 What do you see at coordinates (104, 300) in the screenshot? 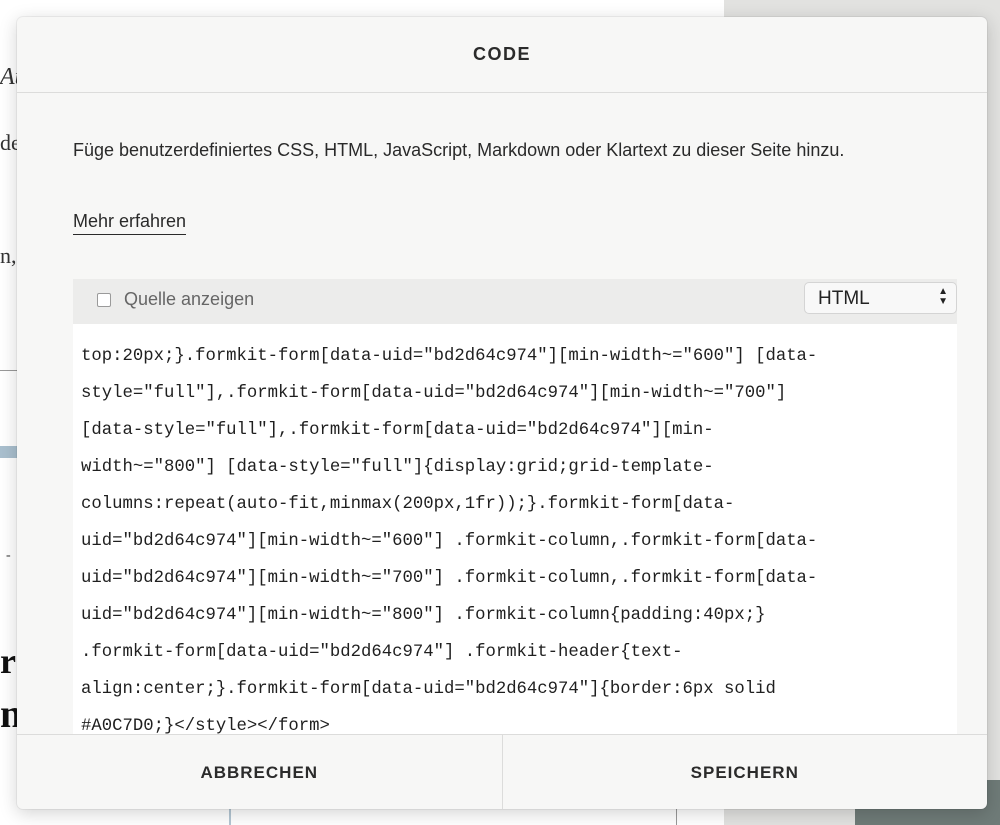
I see `show-source-checkbox` at bounding box center [104, 300].